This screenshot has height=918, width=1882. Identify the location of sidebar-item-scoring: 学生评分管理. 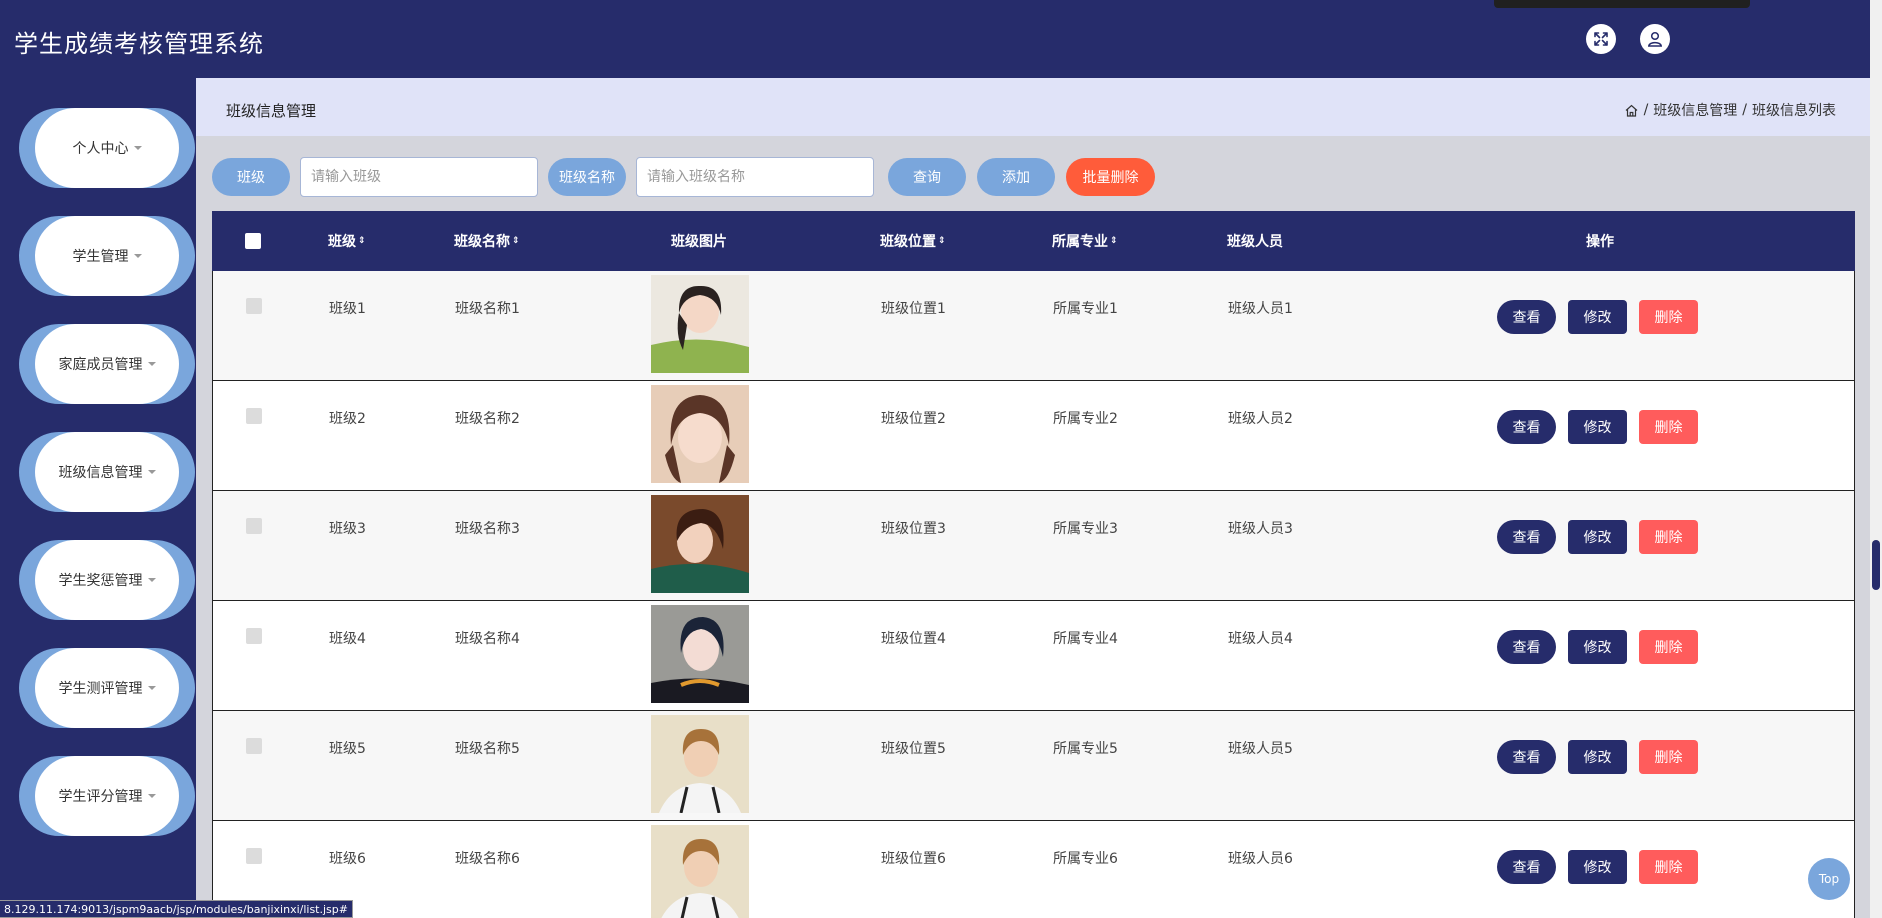
(107, 796).